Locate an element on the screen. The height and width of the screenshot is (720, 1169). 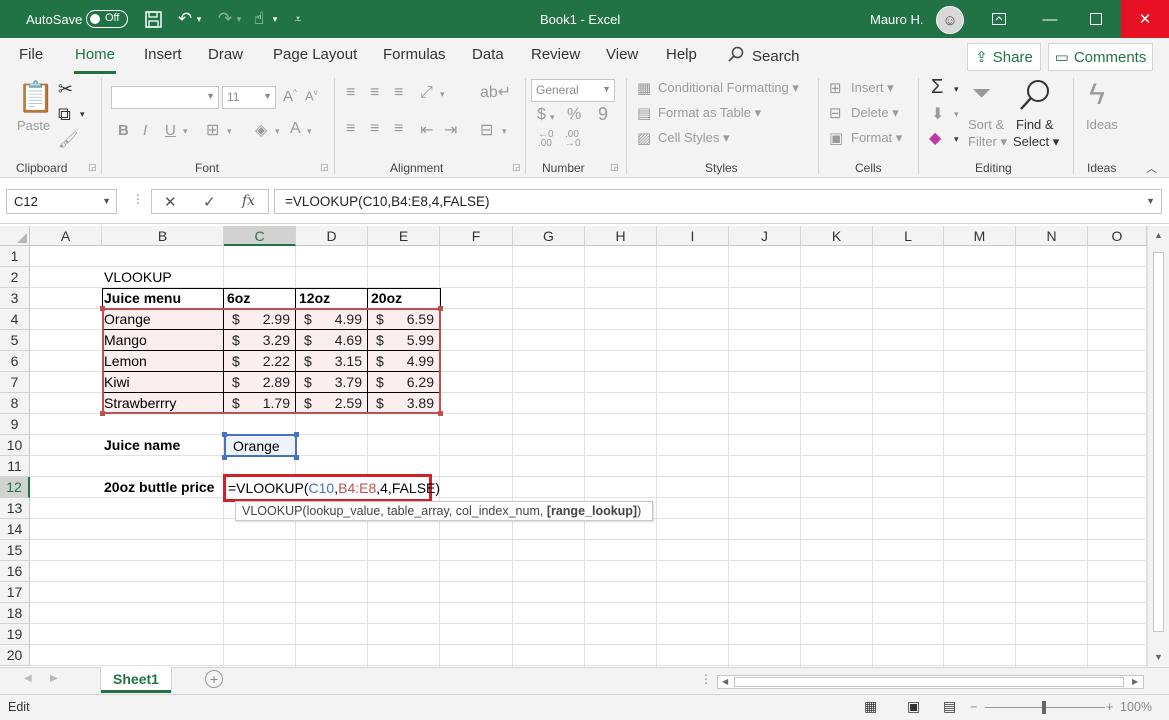
horizontal-scrollbar: ◀ ▶ is located at coordinates (930, 682).